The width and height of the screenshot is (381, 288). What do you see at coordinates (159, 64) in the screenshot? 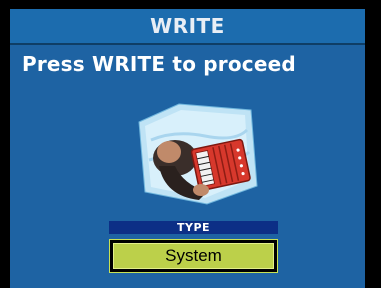
I see `instruction-text: Press WRITE to proceed` at bounding box center [159, 64].